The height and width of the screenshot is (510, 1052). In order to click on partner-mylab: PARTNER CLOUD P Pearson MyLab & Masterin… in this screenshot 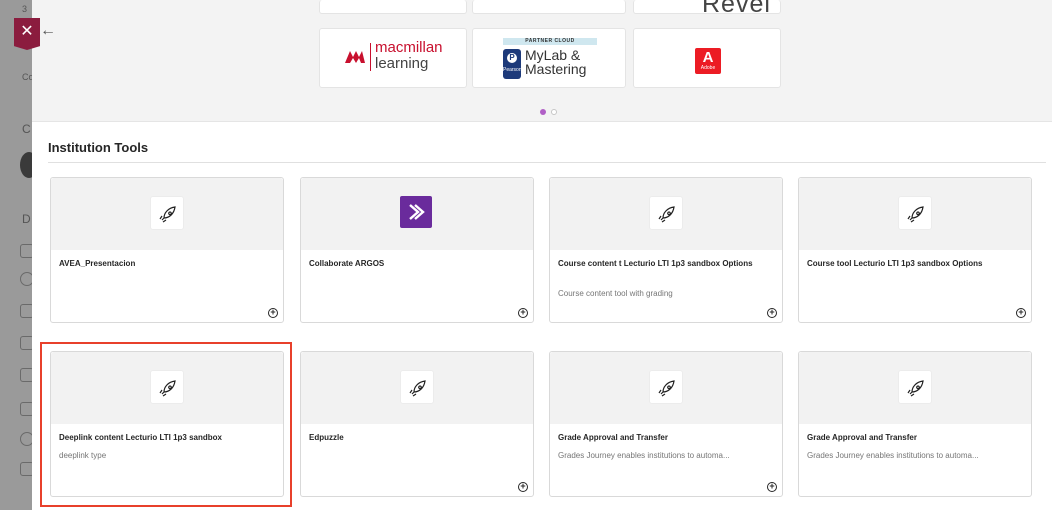, I will do `click(549, 58)`.